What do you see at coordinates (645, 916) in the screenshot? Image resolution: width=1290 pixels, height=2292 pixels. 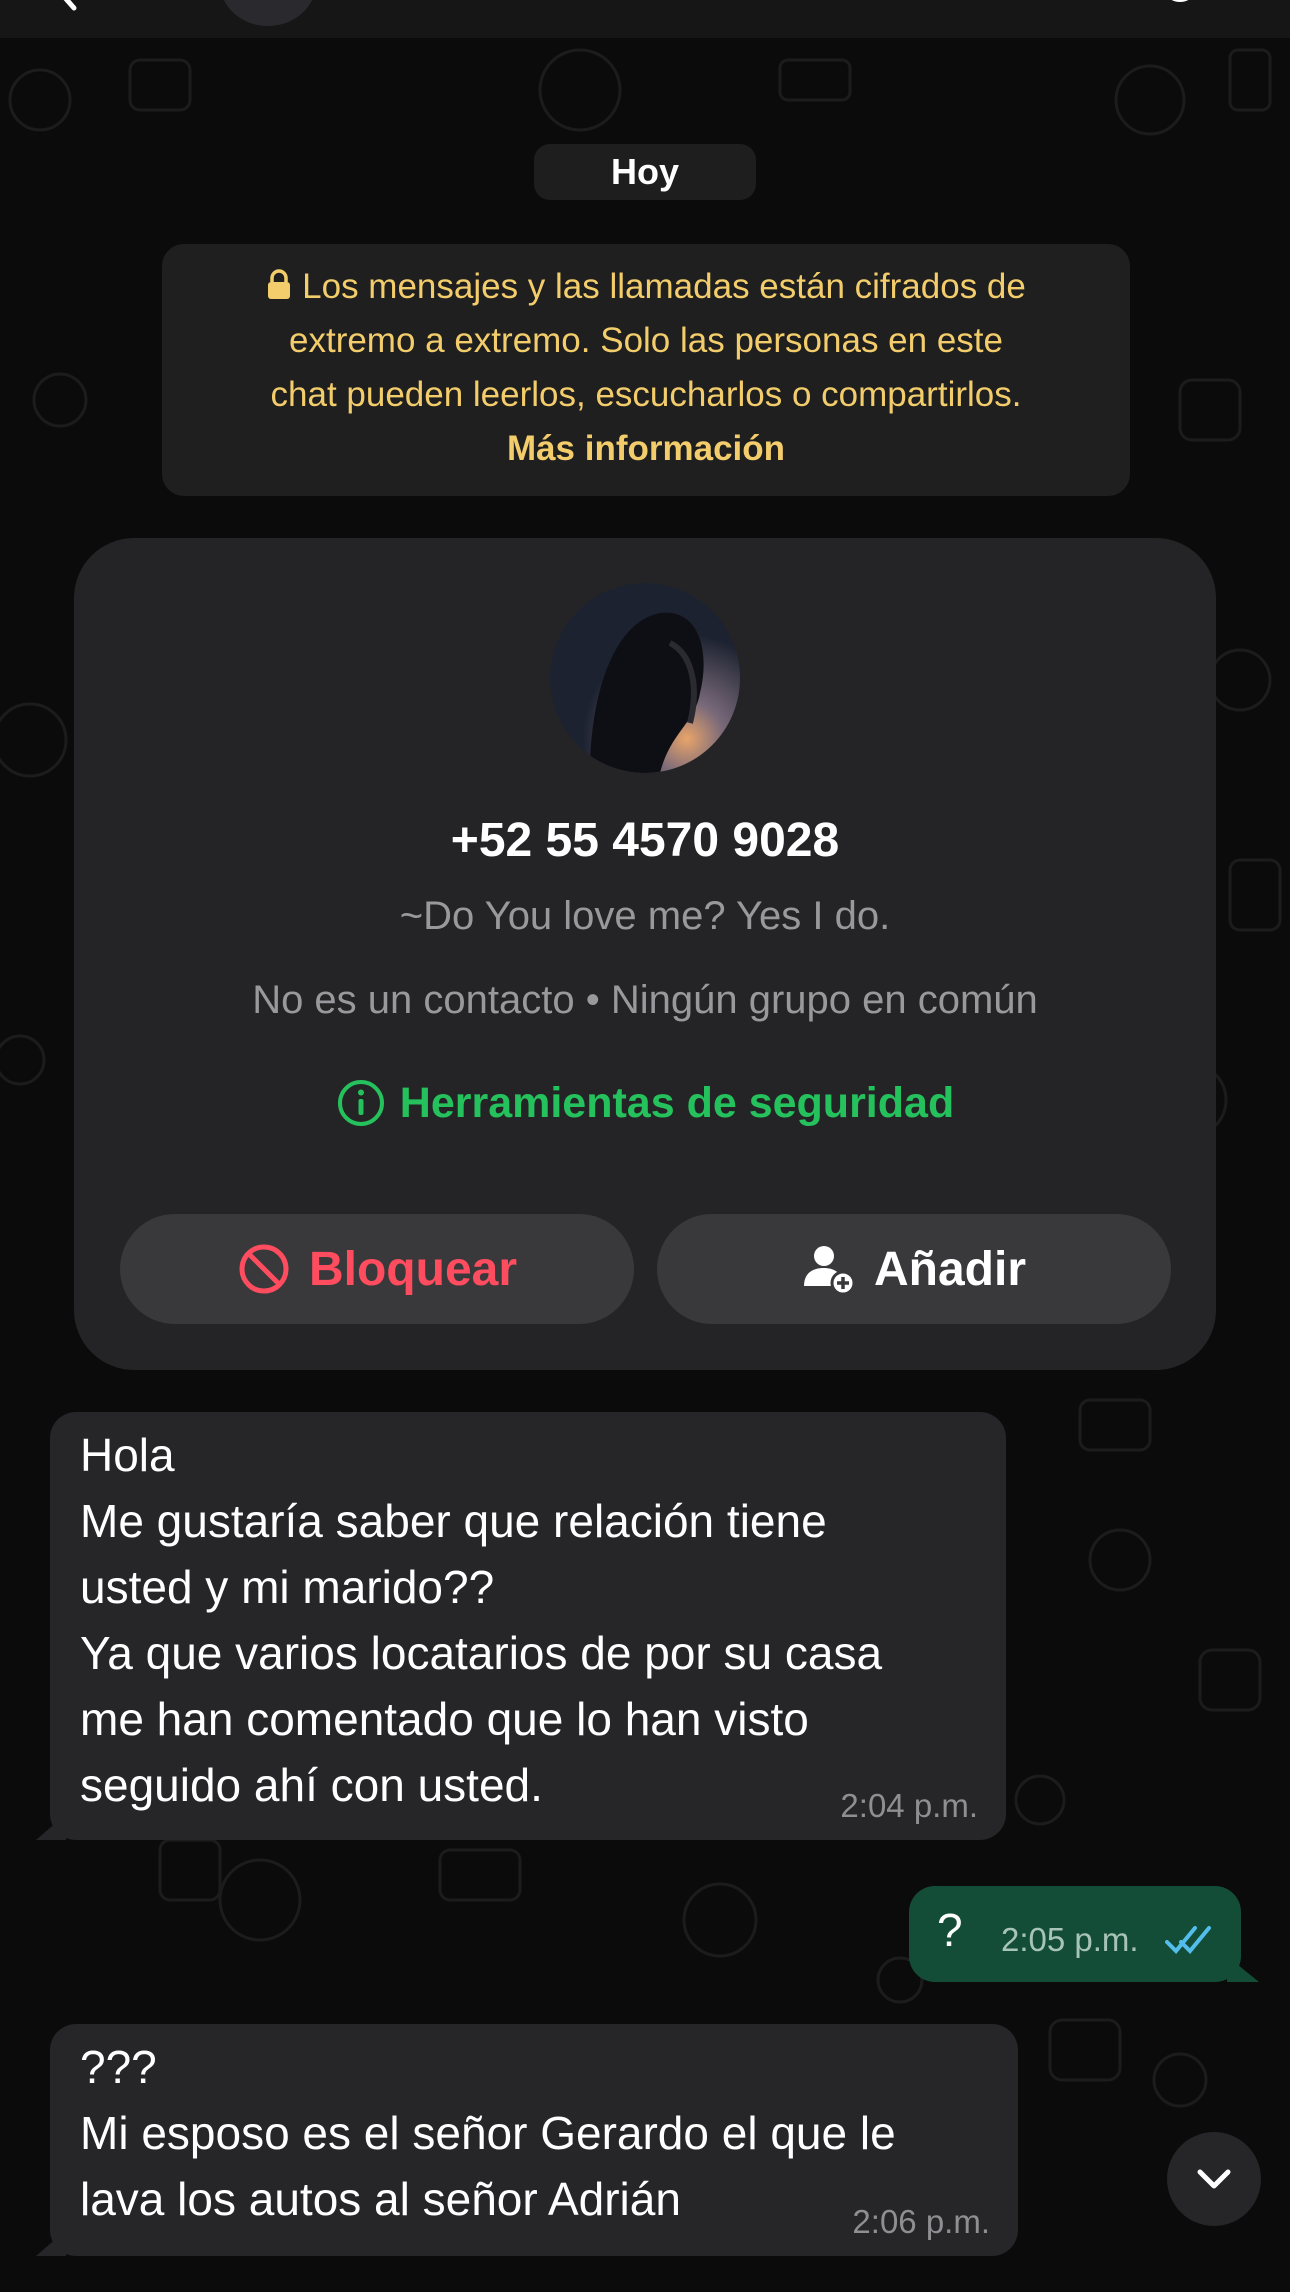 I see `contact-status: ~Do You love me? Yes I do.` at bounding box center [645, 916].